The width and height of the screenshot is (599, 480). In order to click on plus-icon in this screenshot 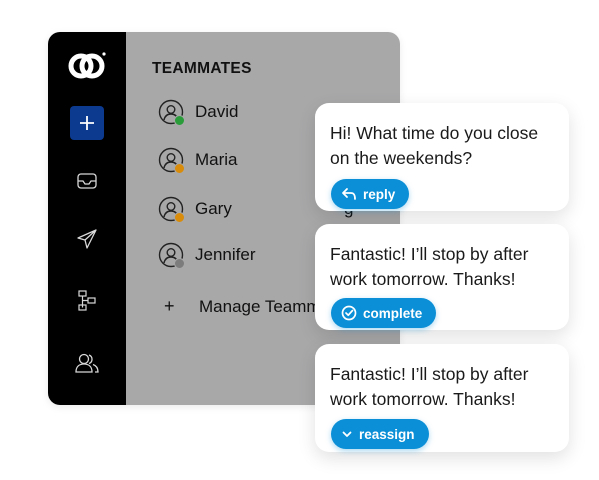, I will do `click(87, 123)`.